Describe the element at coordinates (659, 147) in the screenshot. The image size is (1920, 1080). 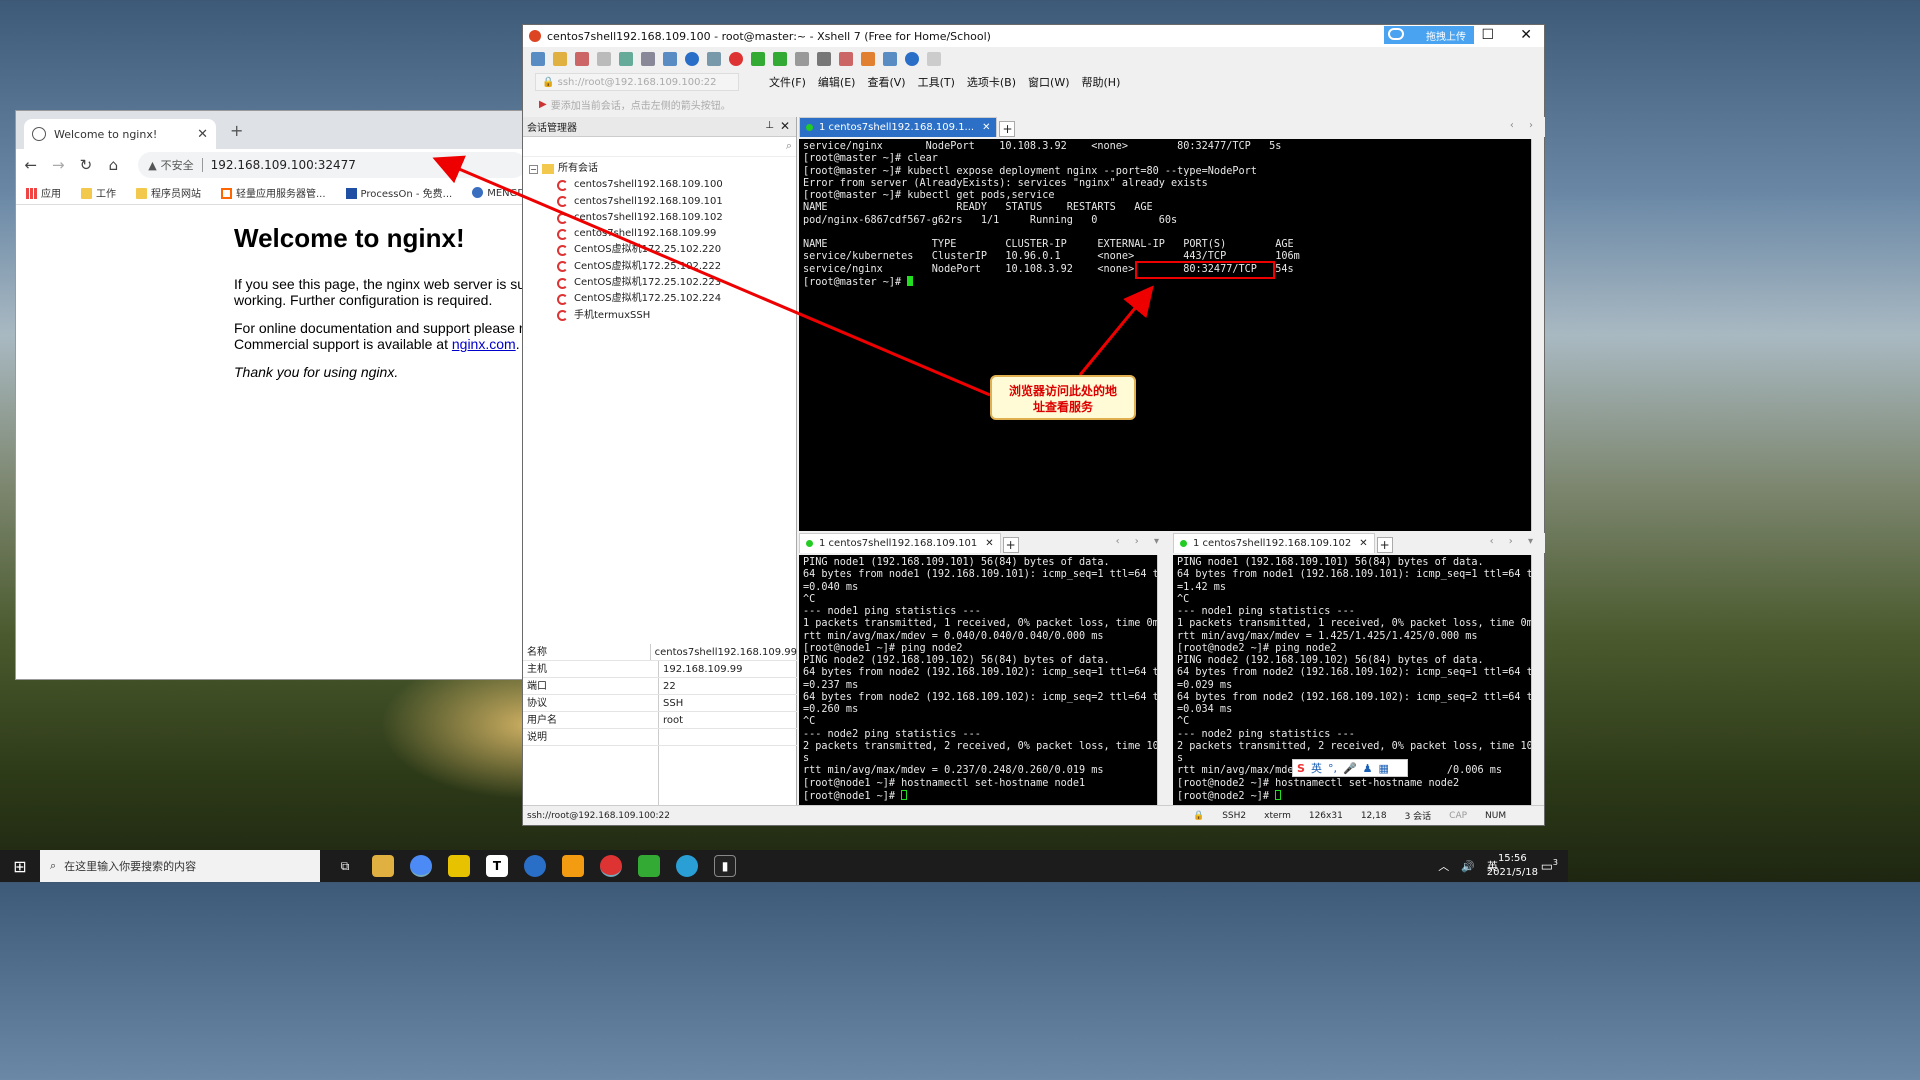
I see `session-search: ⌕` at that location.